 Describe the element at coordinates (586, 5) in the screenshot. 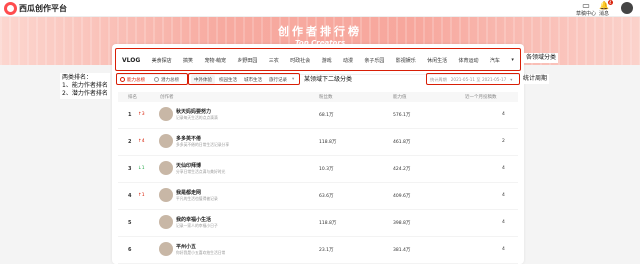

I see `draft-icon: ▭` at that location.